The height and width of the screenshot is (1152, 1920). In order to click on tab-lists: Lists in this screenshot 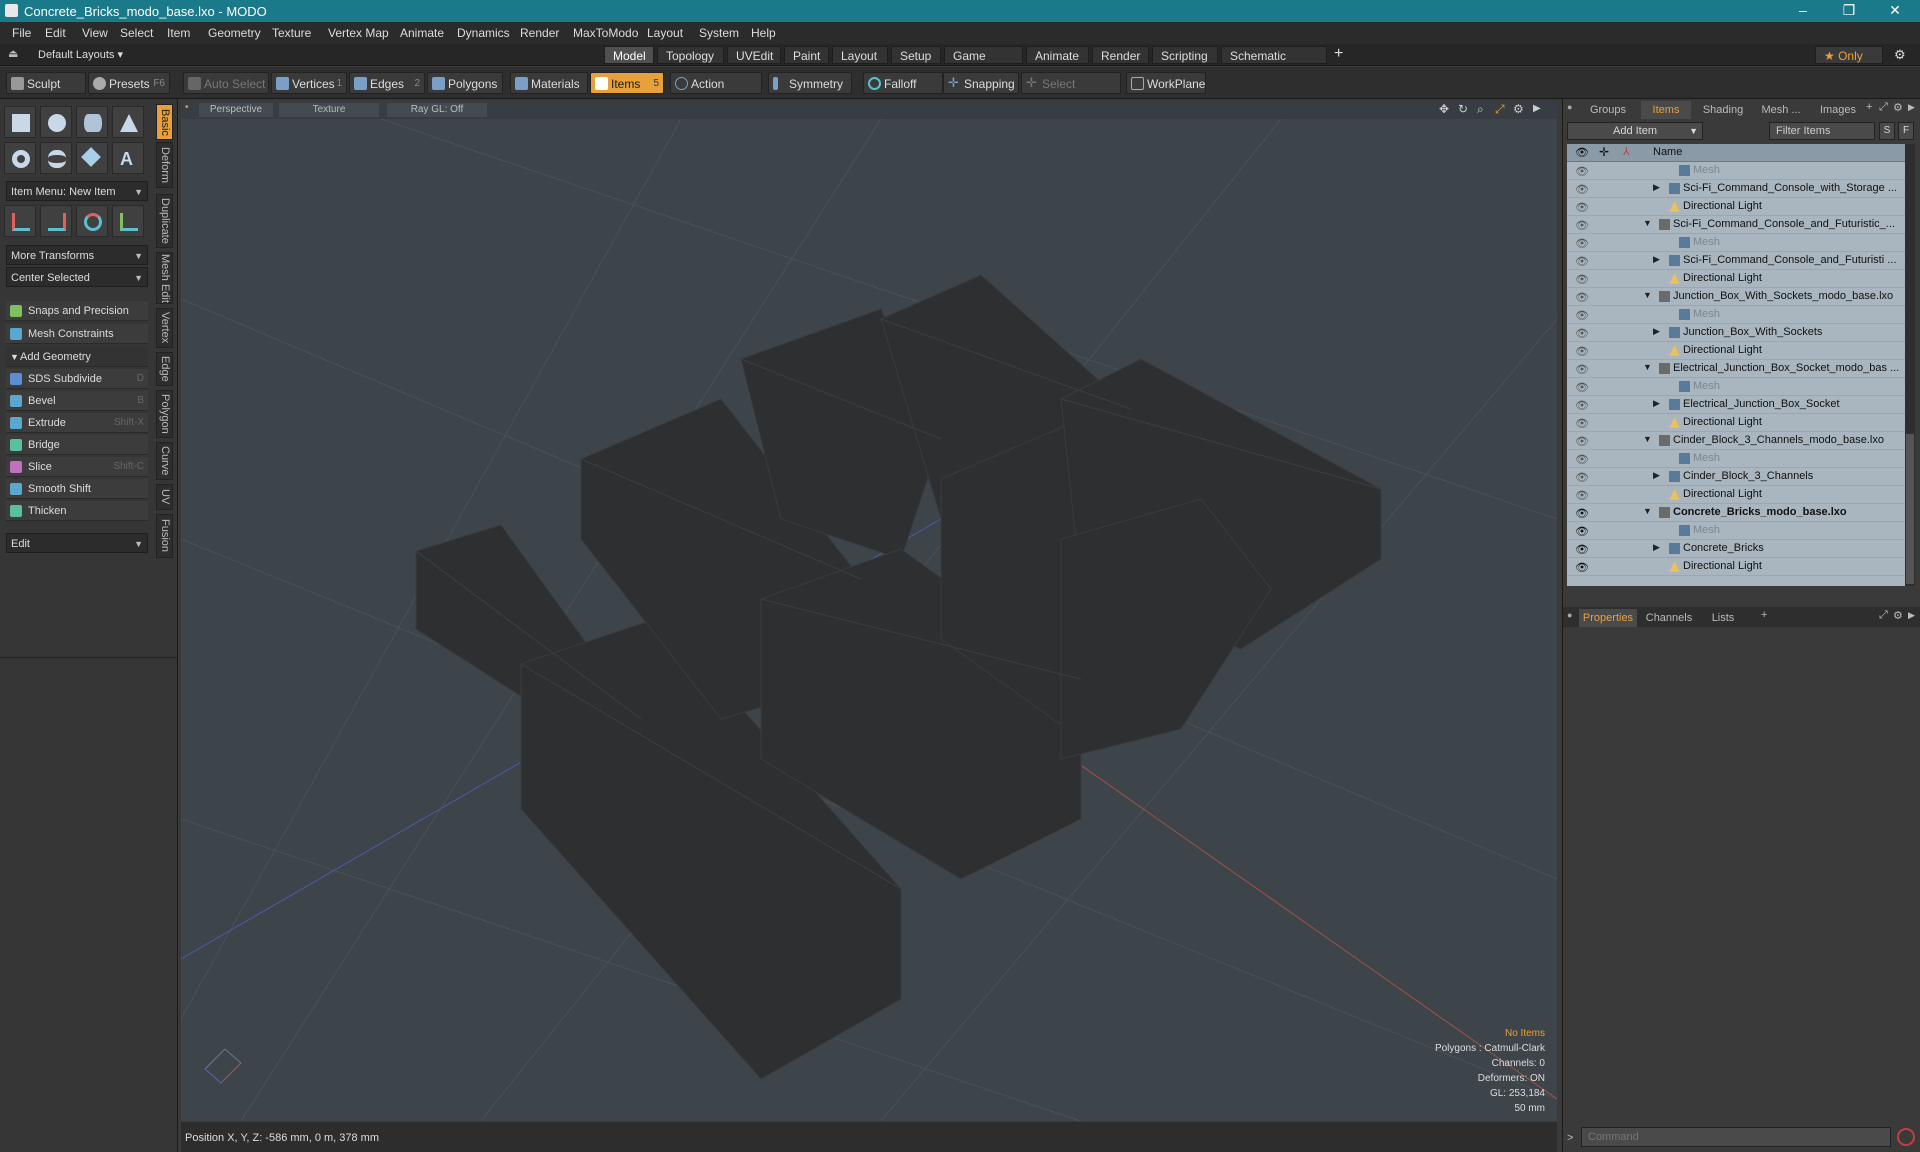, I will do `click(1723, 618)`.